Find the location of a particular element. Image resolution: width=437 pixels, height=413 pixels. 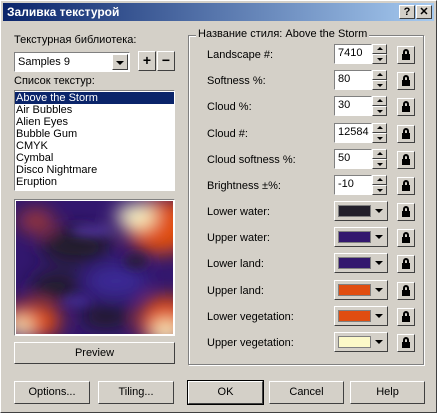

upper-vegetation-color-picker is located at coordinates (361, 342).